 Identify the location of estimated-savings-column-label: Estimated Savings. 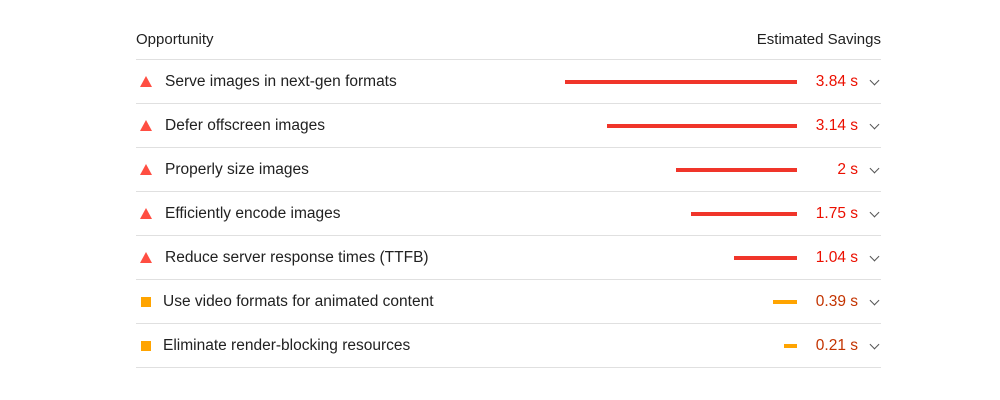
(818, 39).